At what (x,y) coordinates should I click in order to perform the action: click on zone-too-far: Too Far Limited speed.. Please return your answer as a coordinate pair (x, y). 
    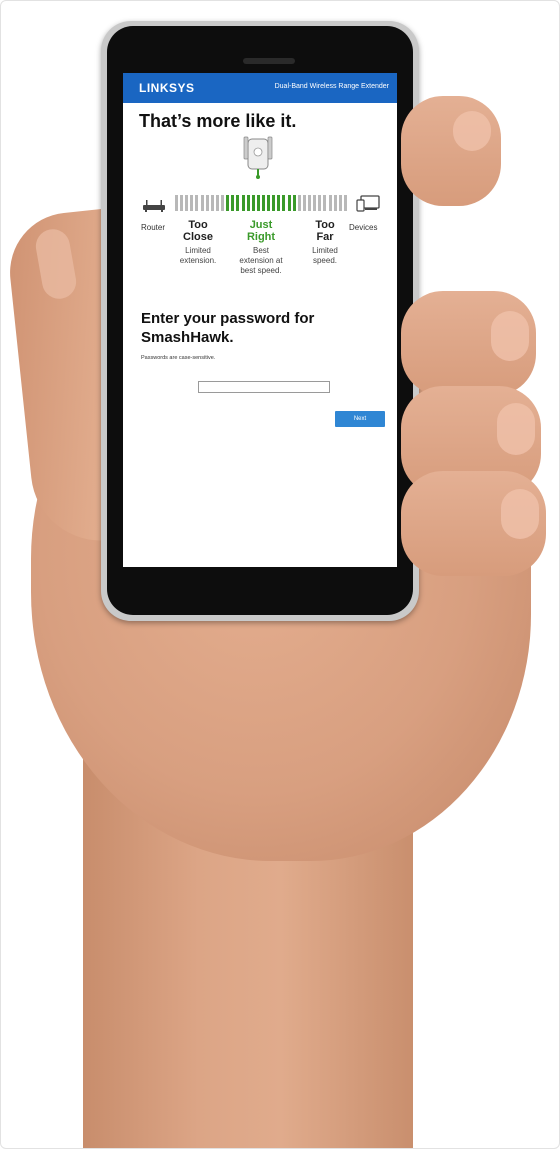
    Looking at the image, I should click on (325, 242).